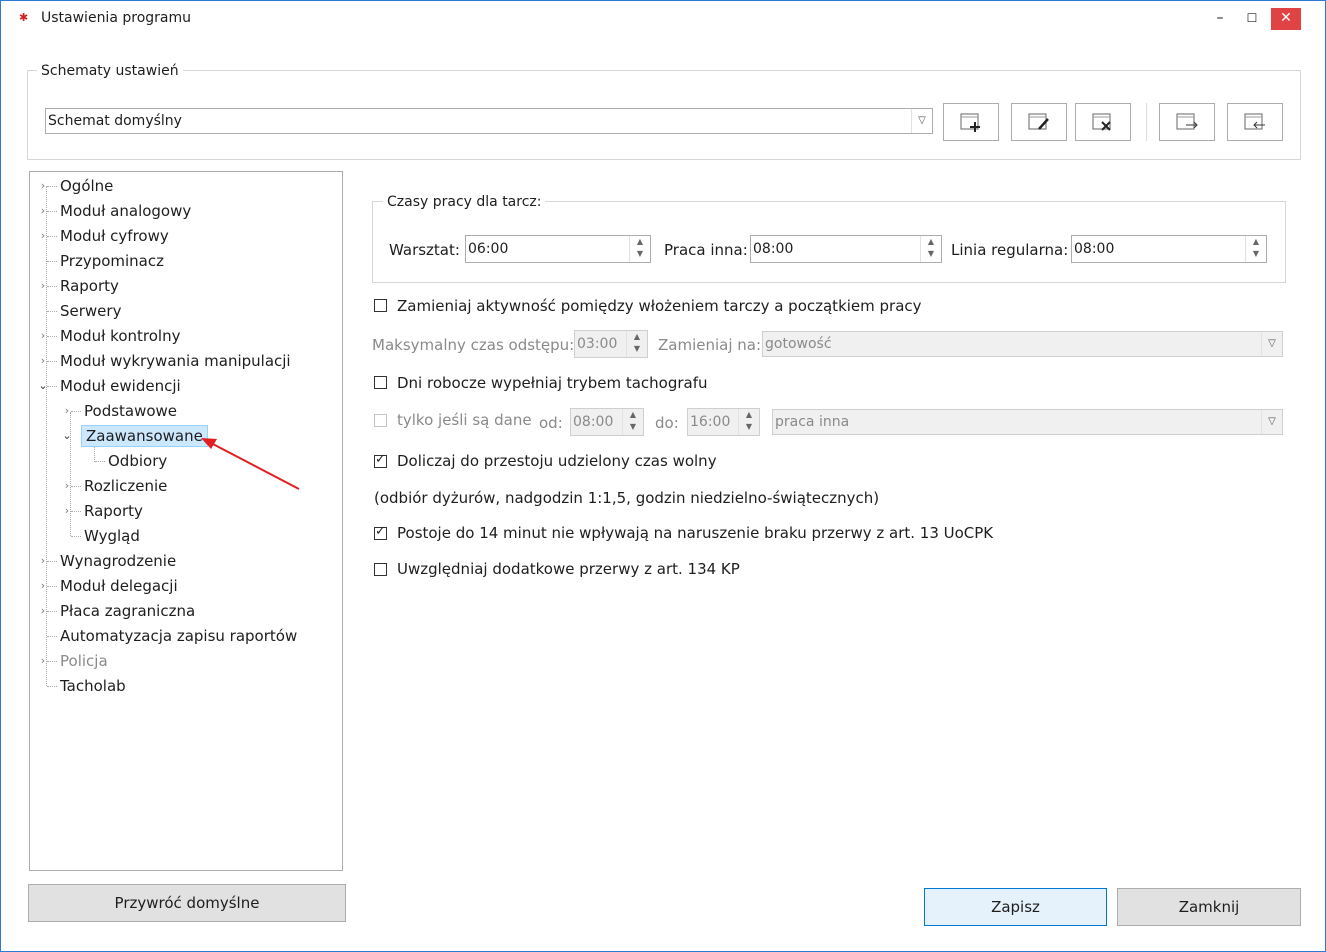 The image size is (1326, 952). I want to click on tree-item-serwery: Serwery, so click(90, 311).